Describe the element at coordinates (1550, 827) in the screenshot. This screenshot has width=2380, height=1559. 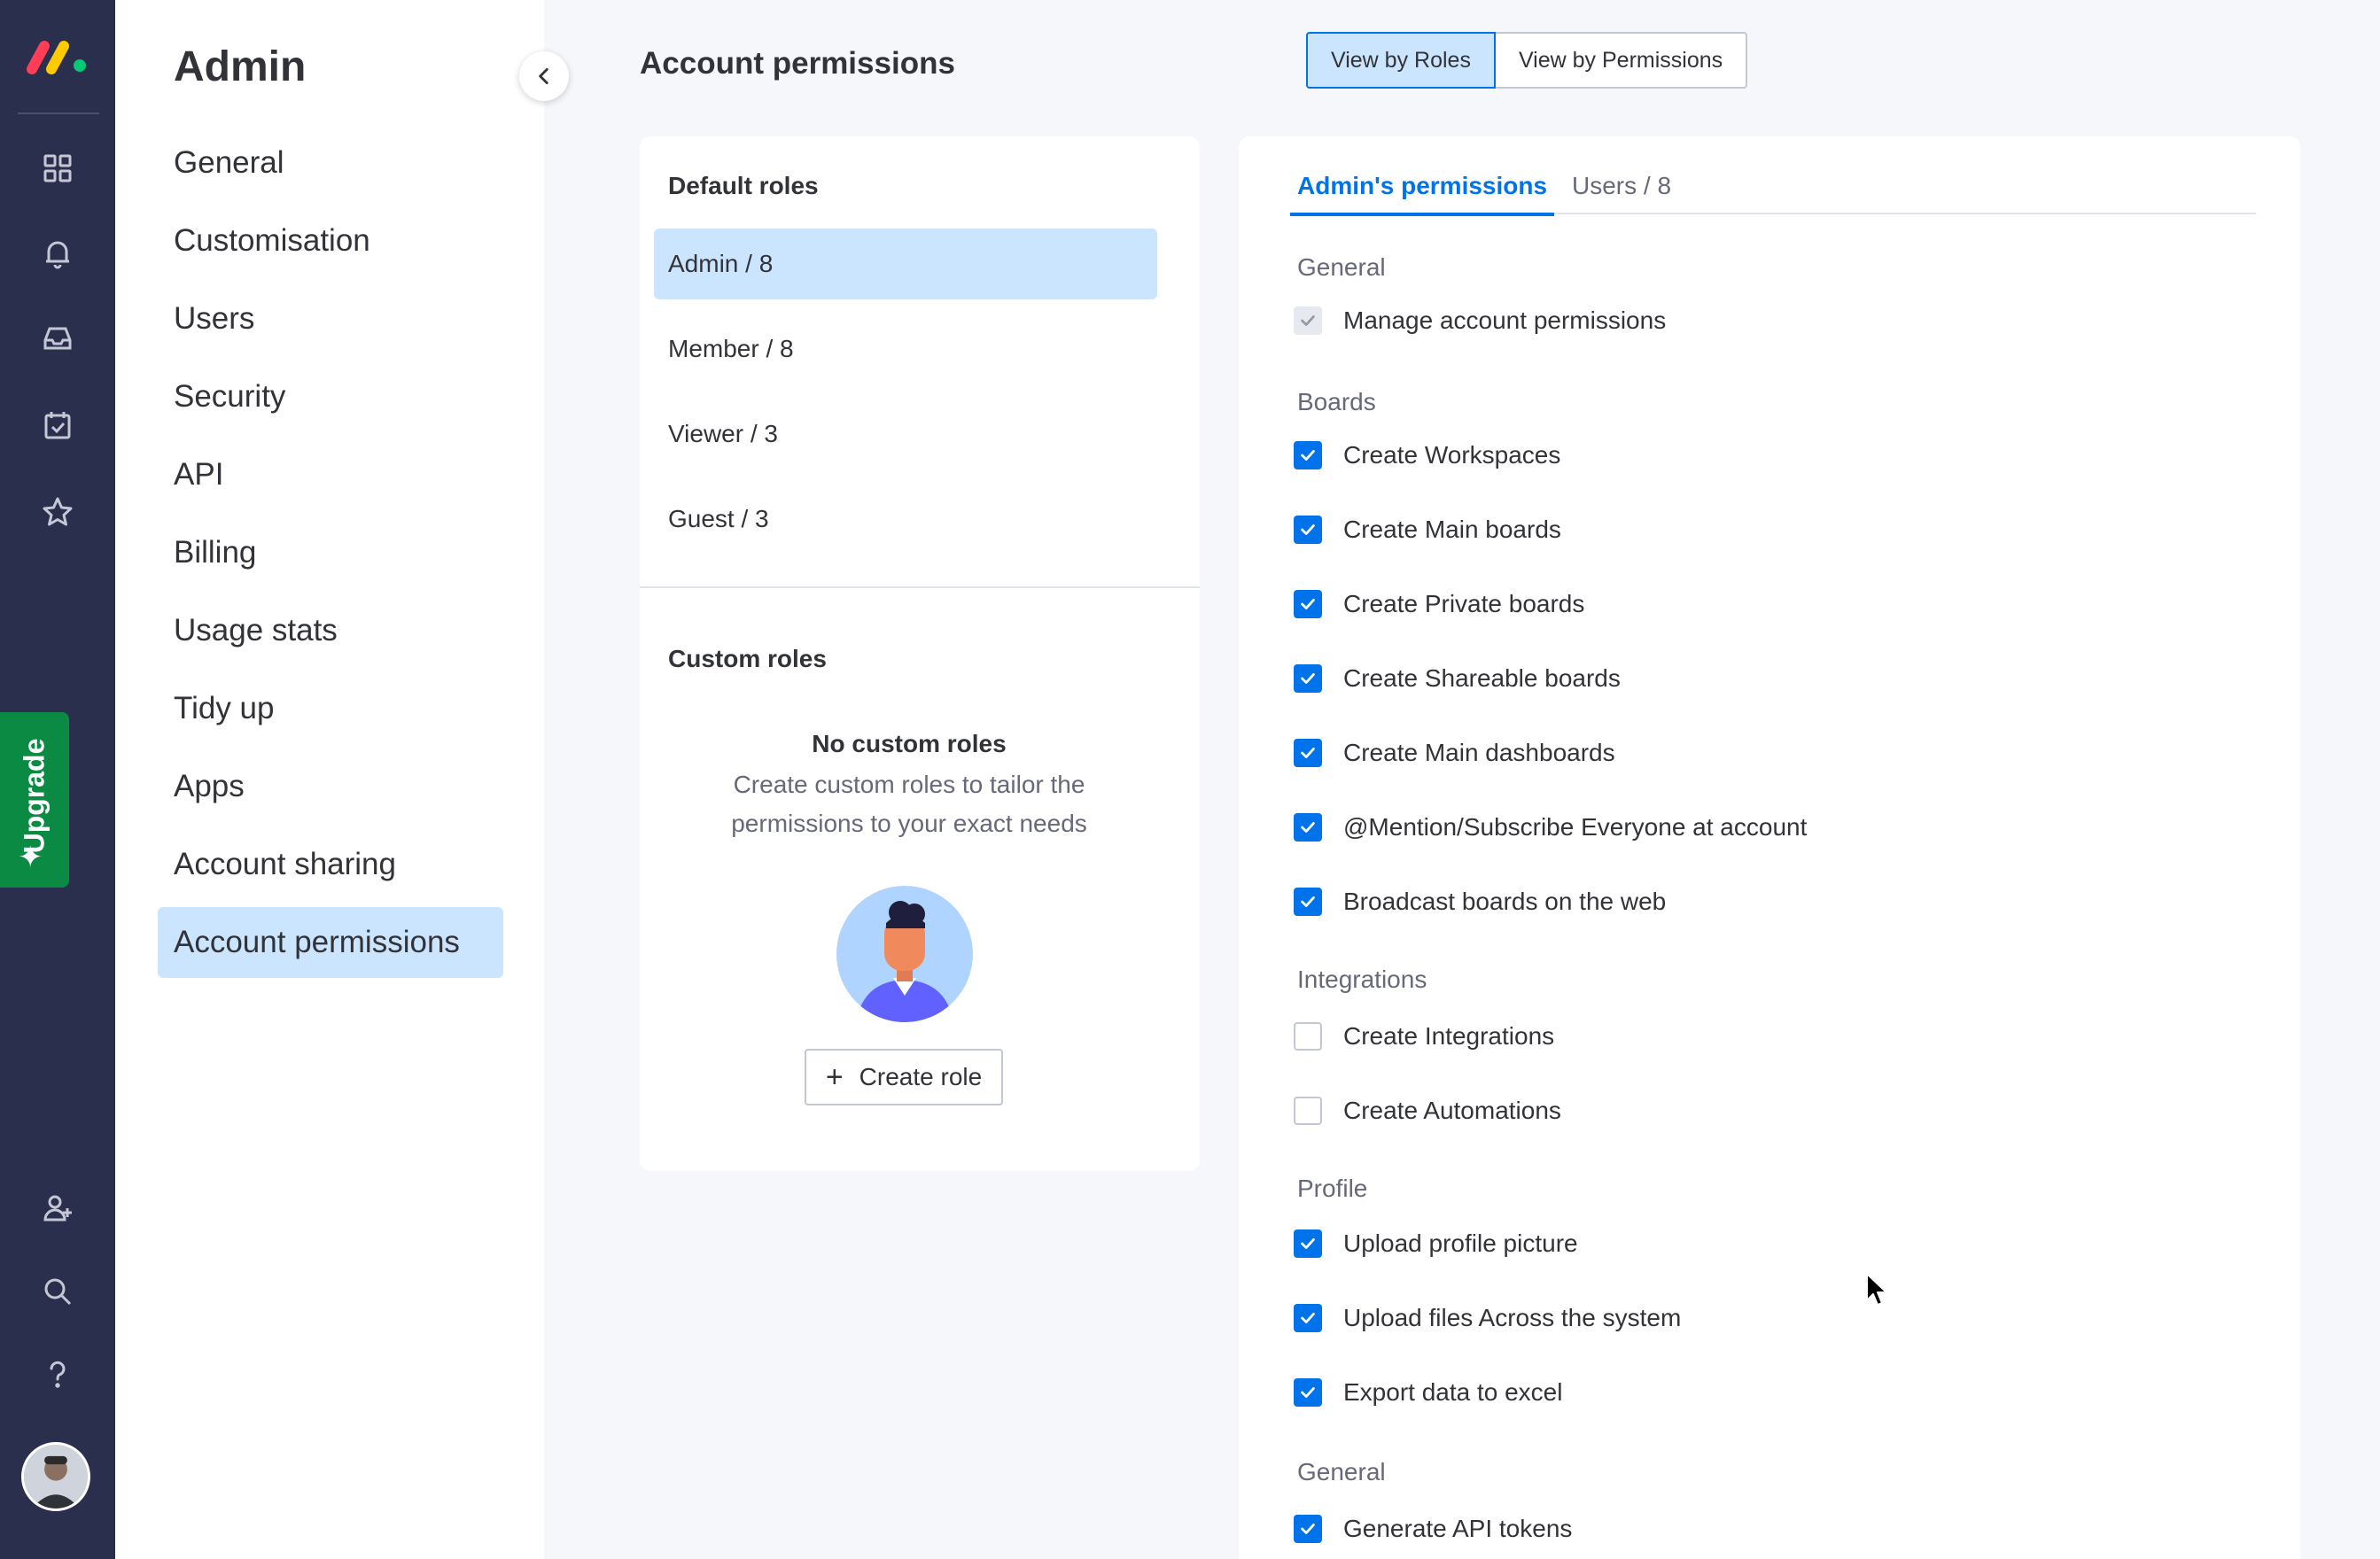
I see `perm-mention-subscribe-everyone: @Mention/Subscribe Everyone at account` at that location.